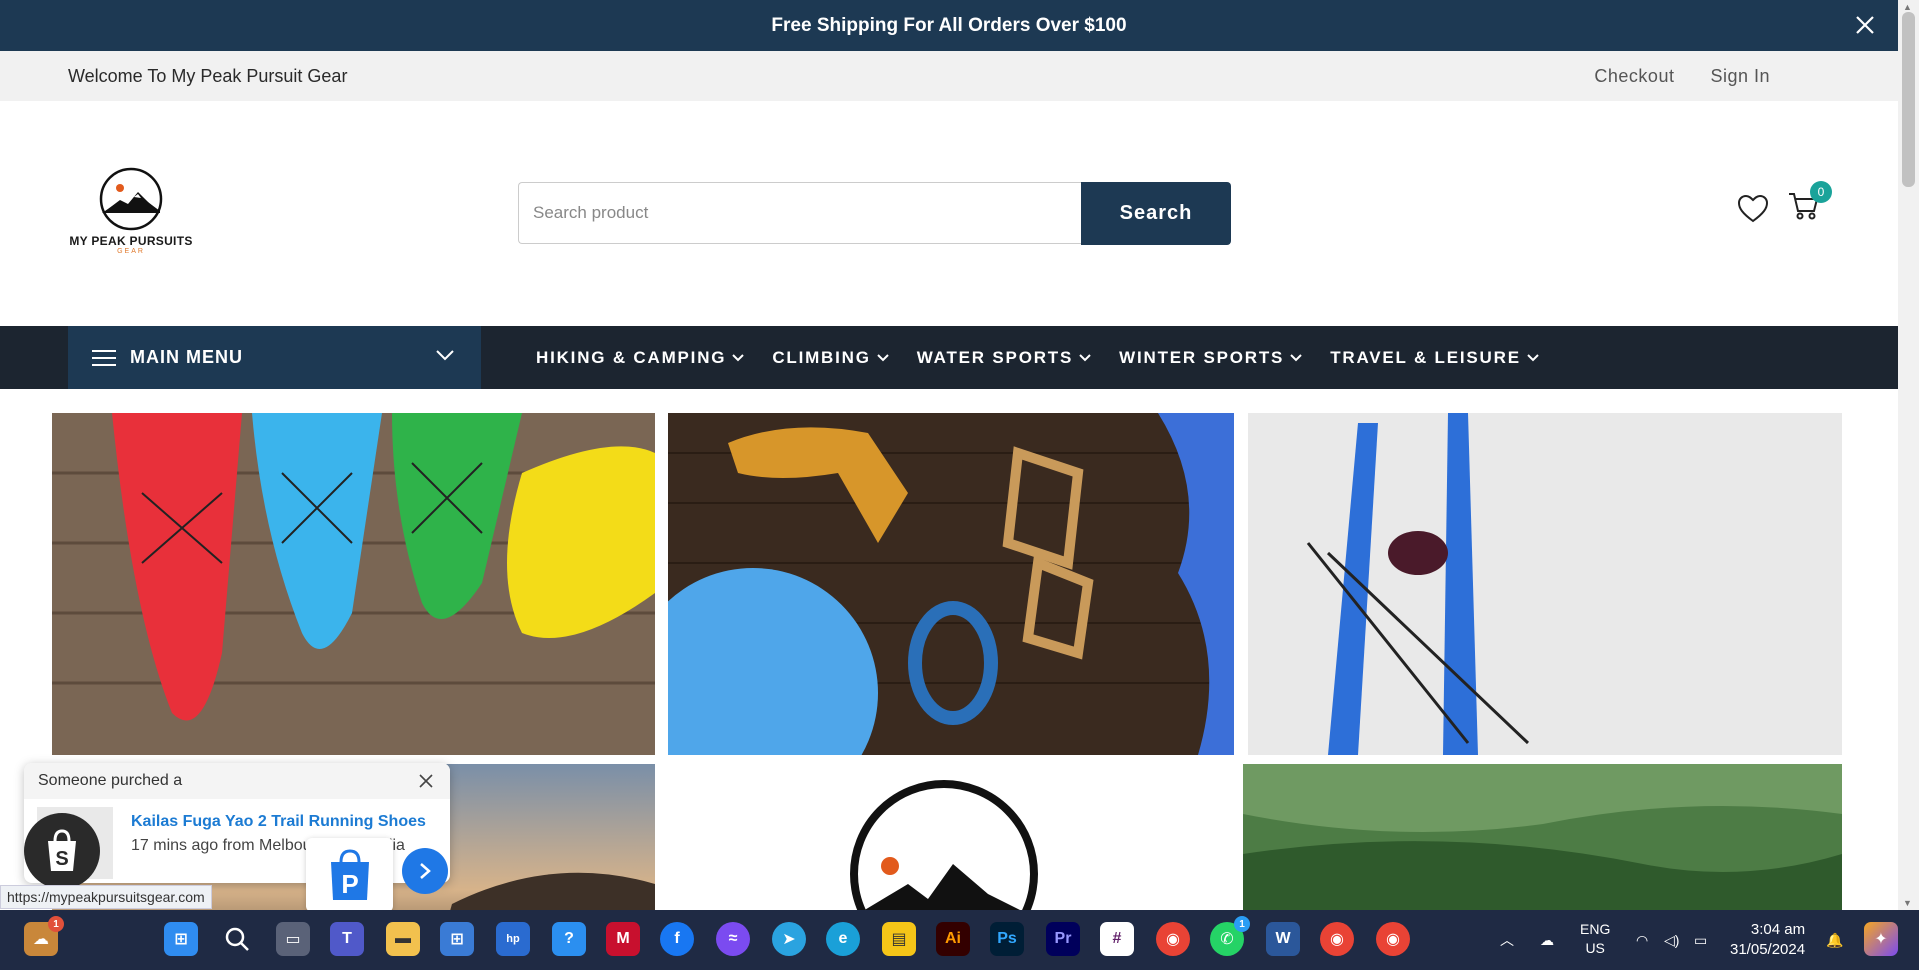 The width and height of the screenshot is (1919, 970). Describe the element at coordinates (403, 939) in the screenshot. I see `file-explorer-icon: ▬` at that location.